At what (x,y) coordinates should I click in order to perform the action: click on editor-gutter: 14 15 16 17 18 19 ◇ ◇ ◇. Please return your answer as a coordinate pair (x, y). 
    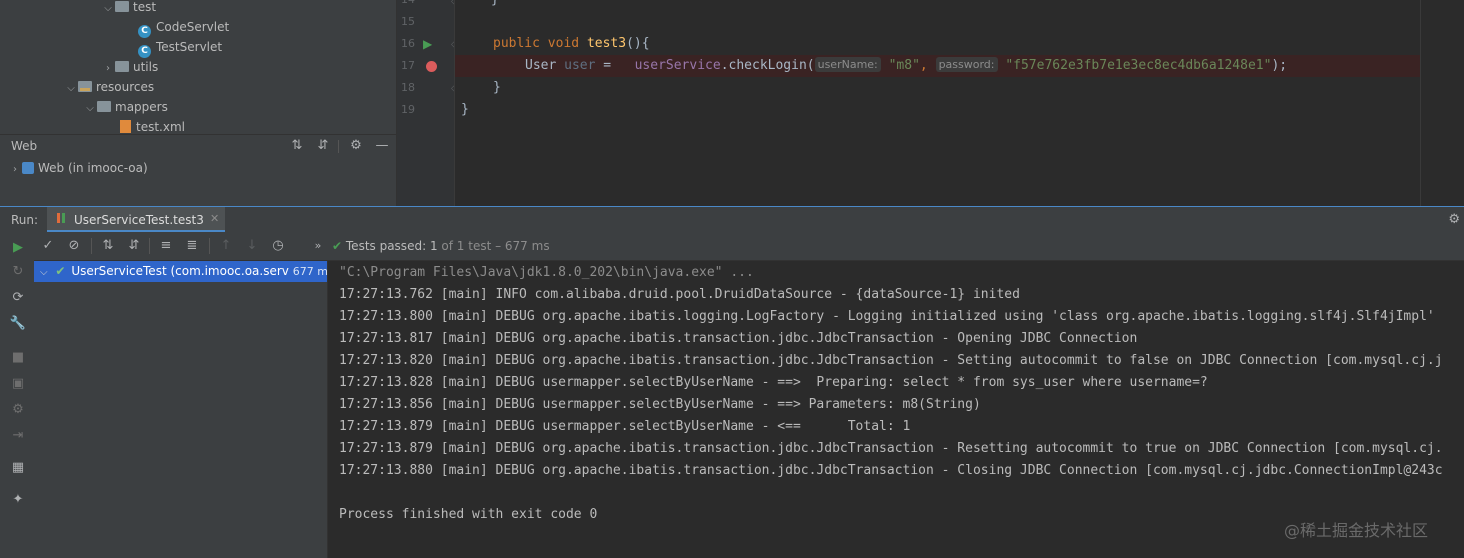
    Looking at the image, I should click on (427, 103).